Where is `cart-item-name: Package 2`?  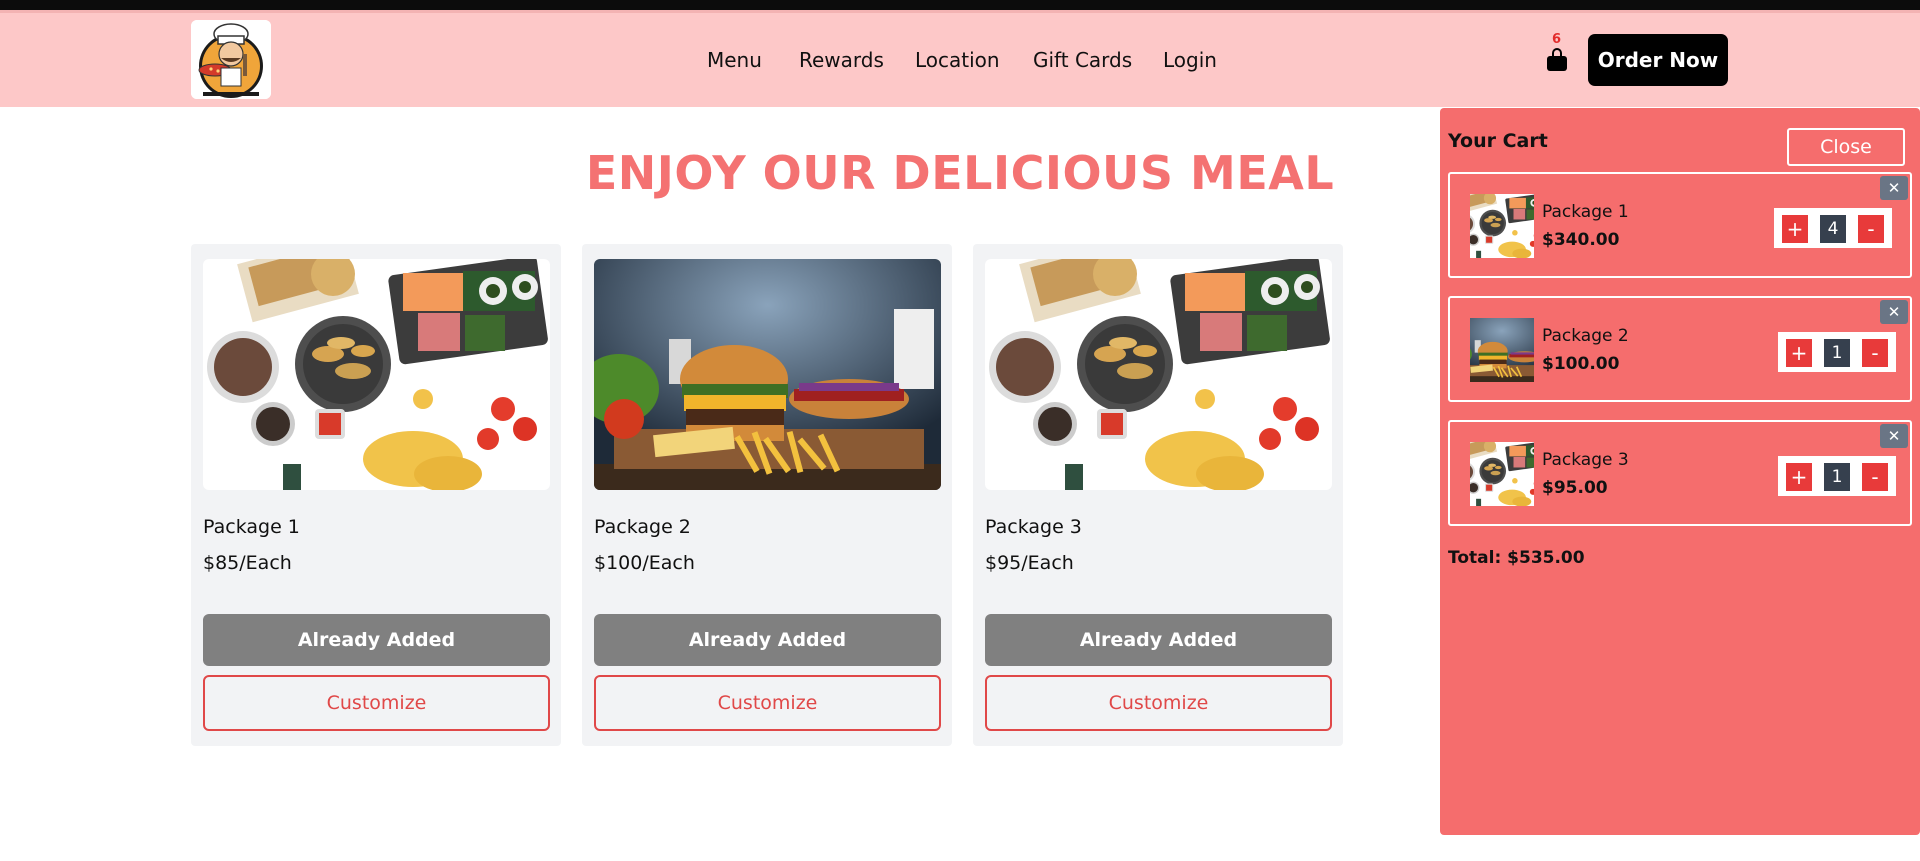 cart-item-name: Package 2 is located at coordinates (1585, 336).